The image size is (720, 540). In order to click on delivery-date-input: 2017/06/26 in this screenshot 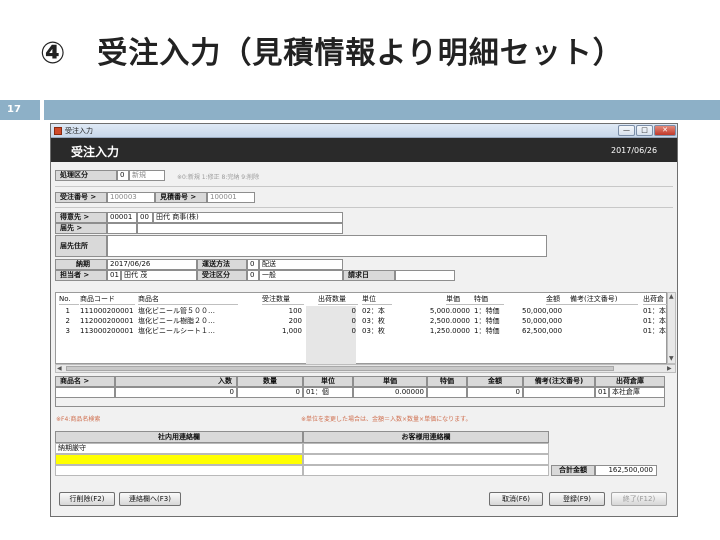, I will do `click(152, 264)`.